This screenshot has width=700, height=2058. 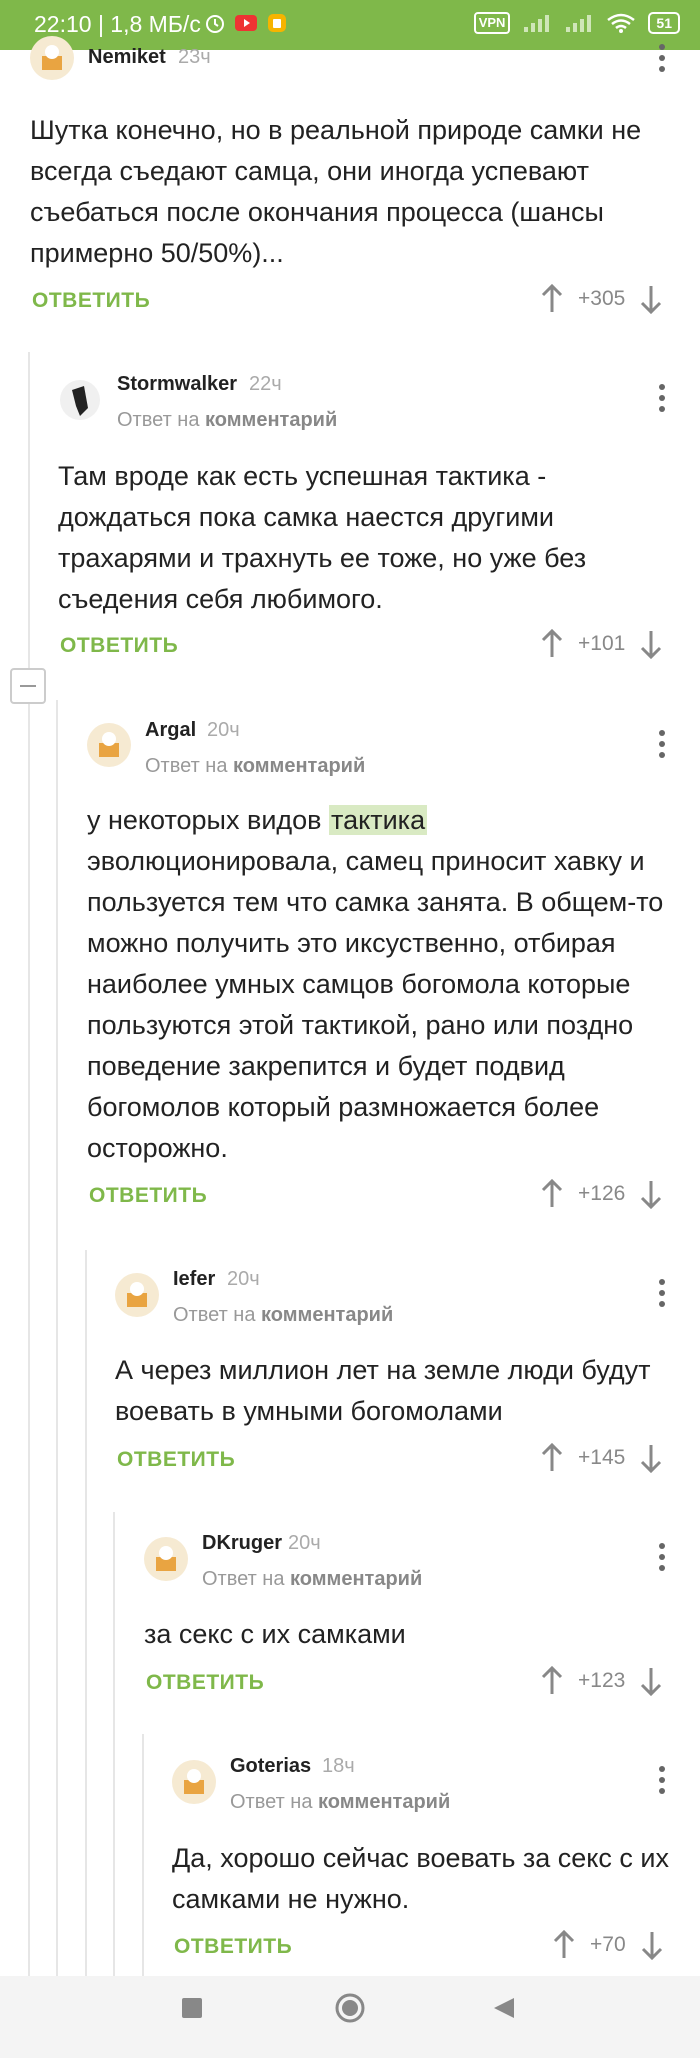 What do you see at coordinates (338, 1766) in the screenshot?
I see `comment-time: 18ч` at bounding box center [338, 1766].